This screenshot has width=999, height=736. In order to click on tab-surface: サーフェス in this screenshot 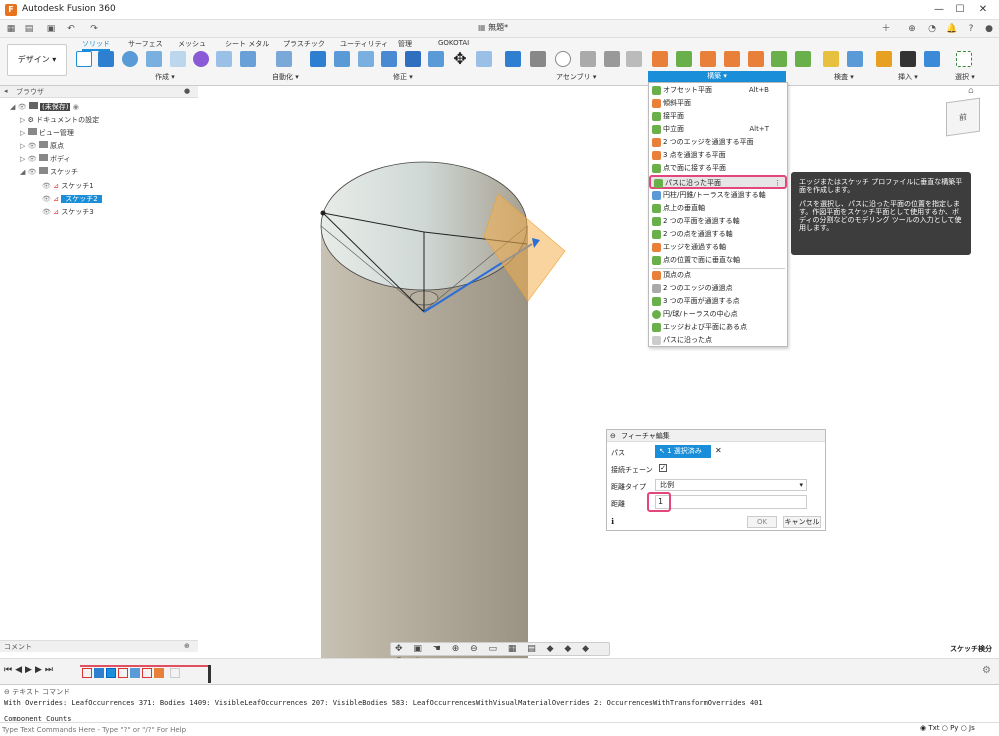, I will do `click(145, 44)`.